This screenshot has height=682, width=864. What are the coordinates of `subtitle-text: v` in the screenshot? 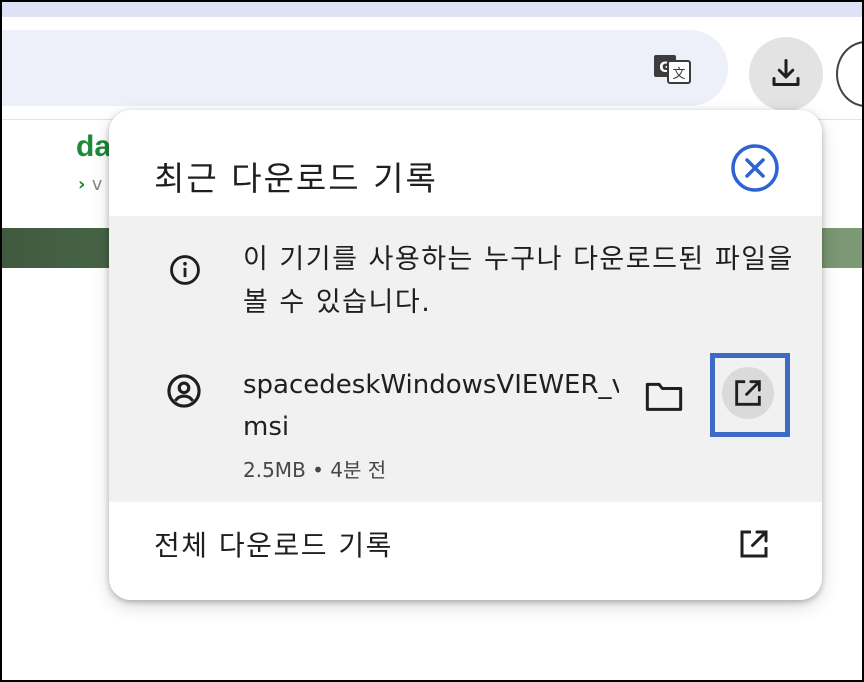 It's located at (97, 184).